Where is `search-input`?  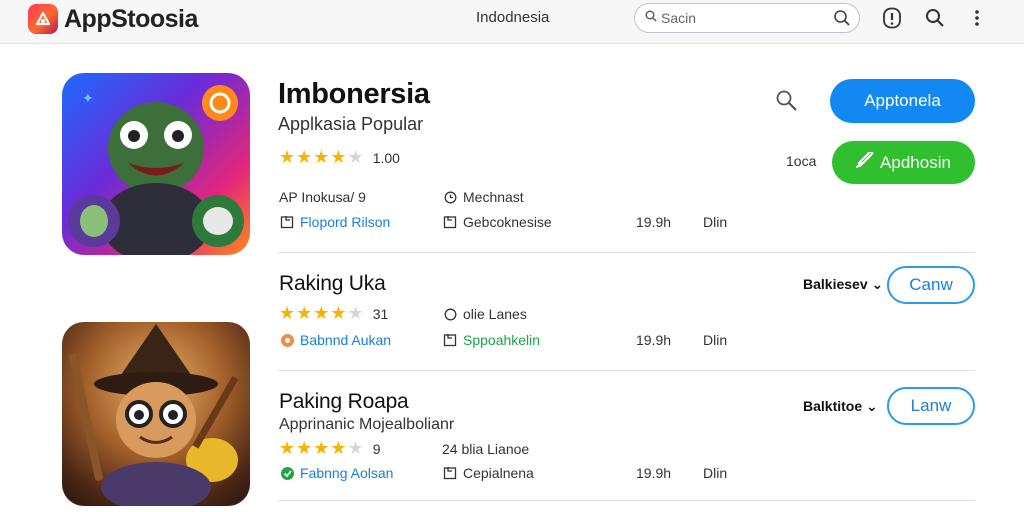 search-input is located at coordinates (741, 18).